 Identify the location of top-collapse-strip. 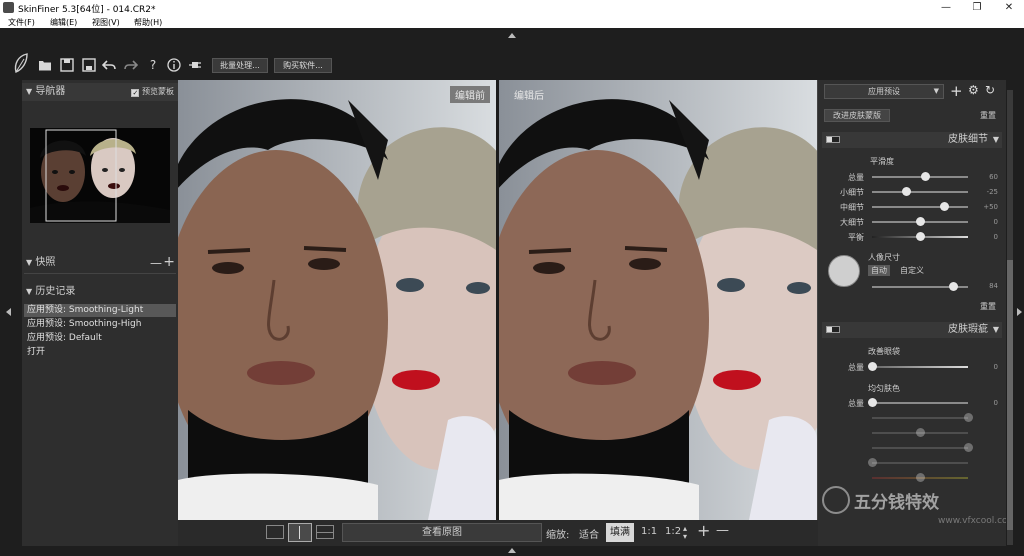
(512, 36).